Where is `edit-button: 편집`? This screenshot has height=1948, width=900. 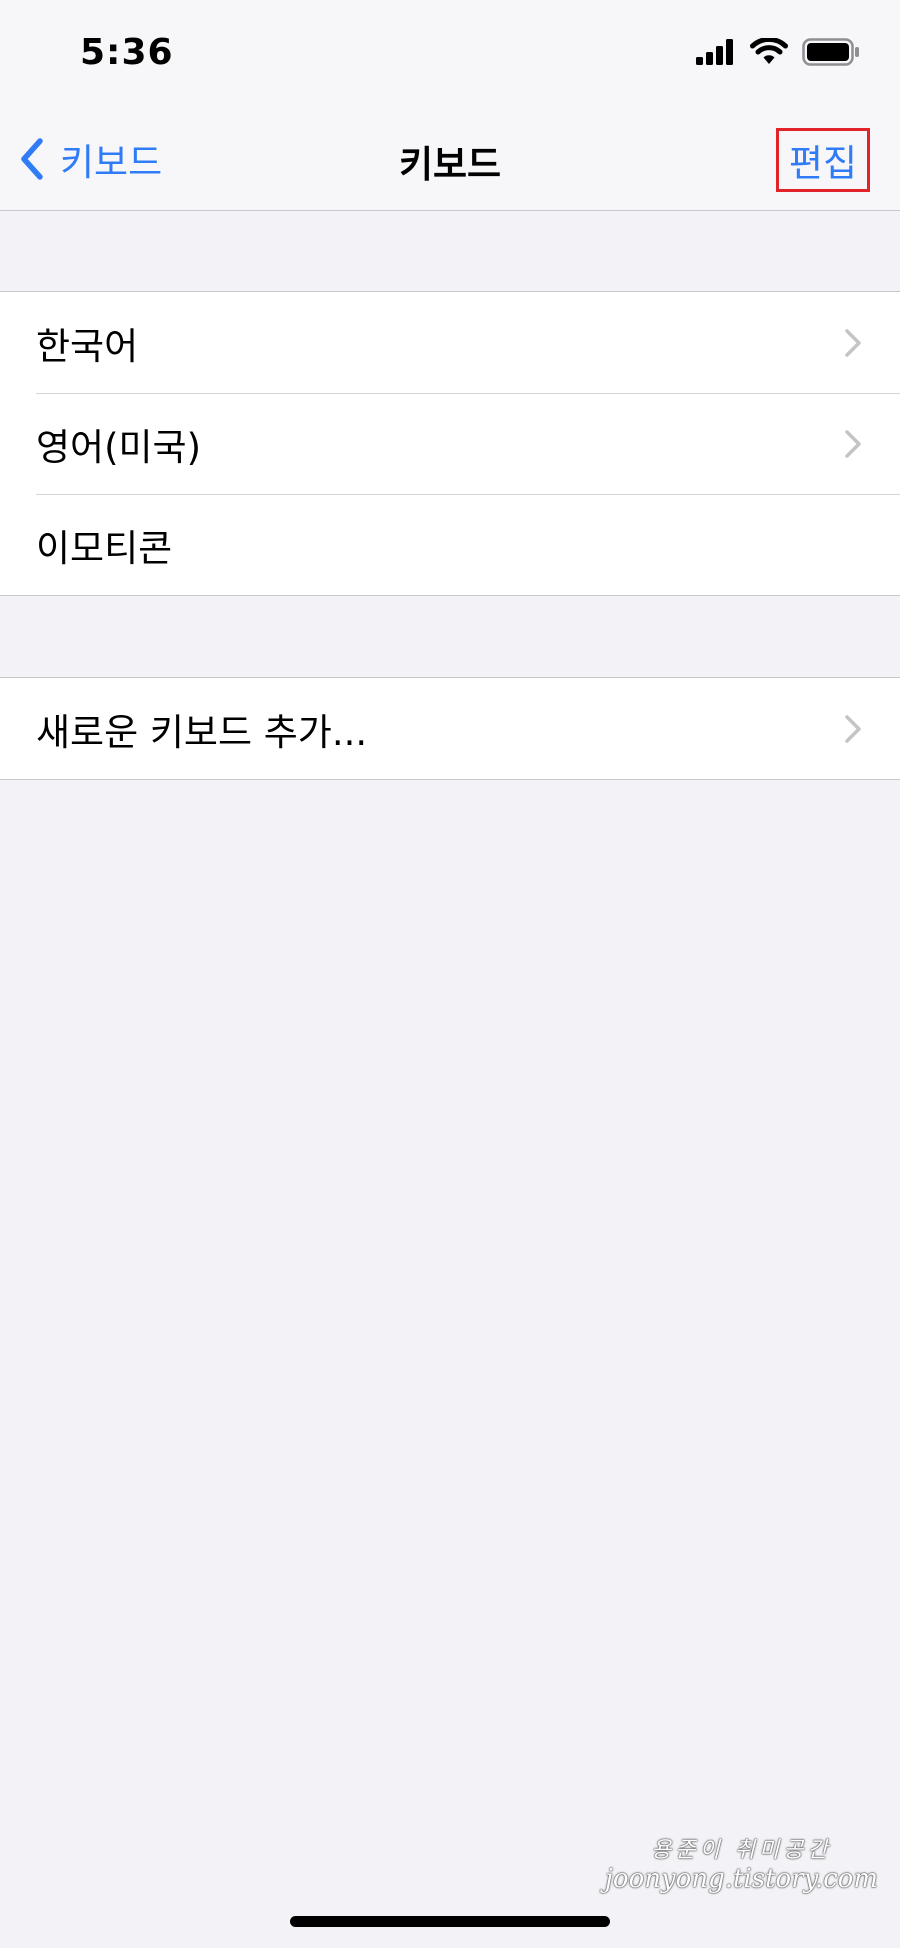 edit-button: 편집 is located at coordinates (822, 160).